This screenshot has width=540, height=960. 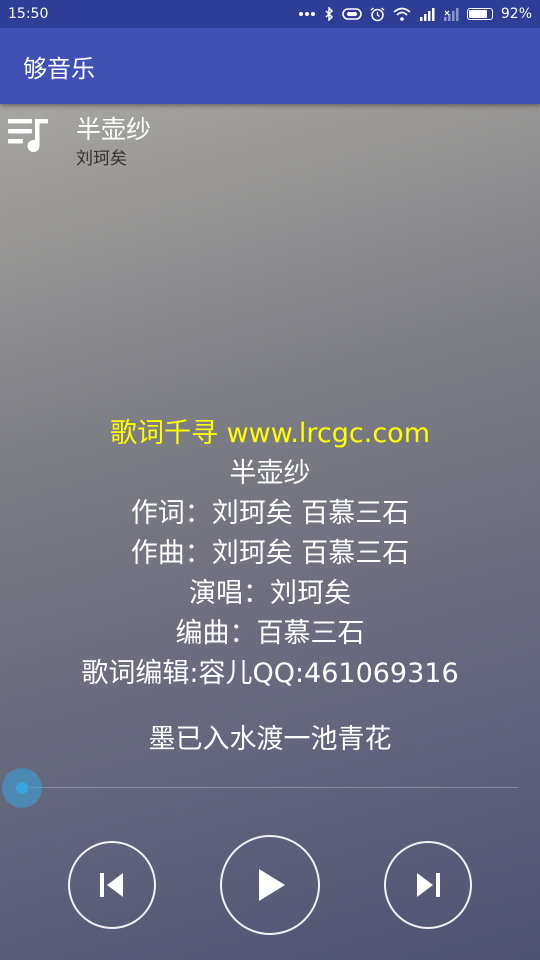 What do you see at coordinates (59, 68) in the screenshot?
I see `app-title: 够音乐` at bounding box center [59, 68].